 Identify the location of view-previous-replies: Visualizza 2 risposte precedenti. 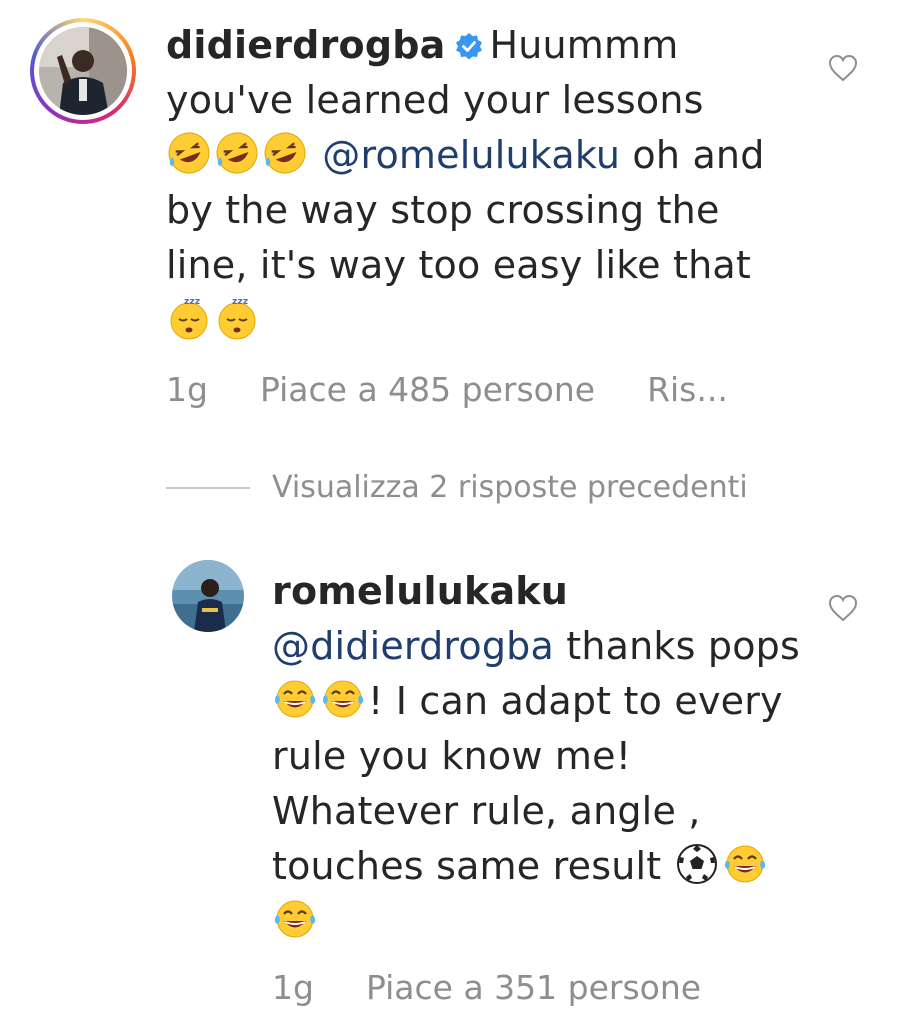
(457, 487).